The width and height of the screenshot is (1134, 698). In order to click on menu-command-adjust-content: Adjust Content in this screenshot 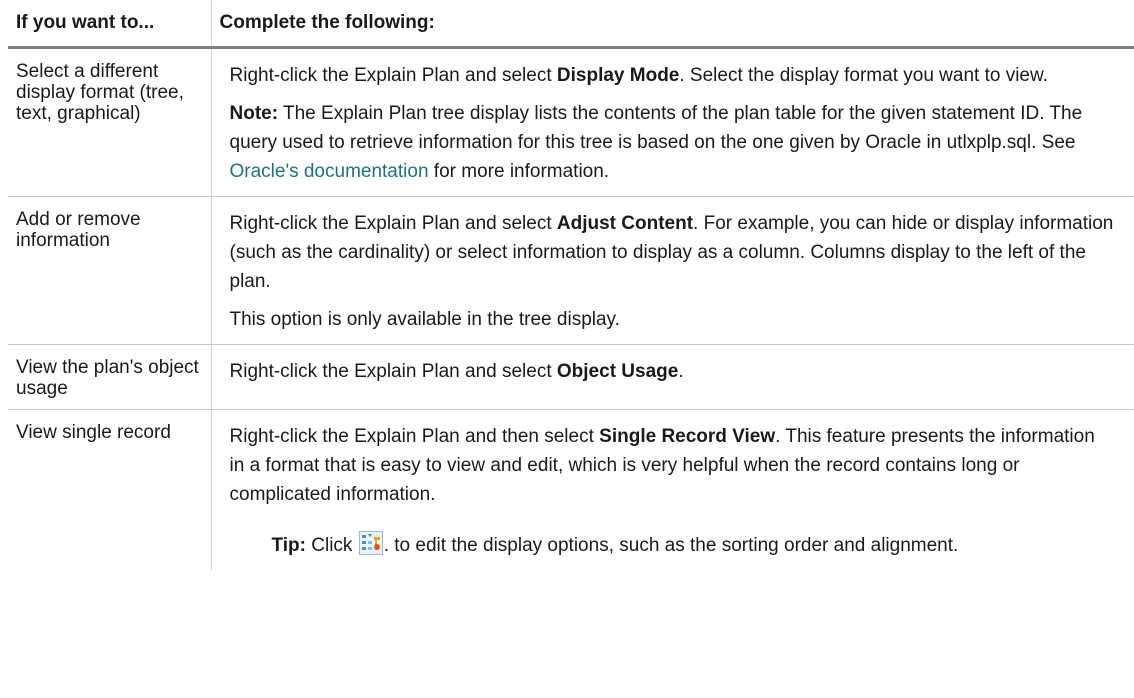, I will do `click(625, 223)`.